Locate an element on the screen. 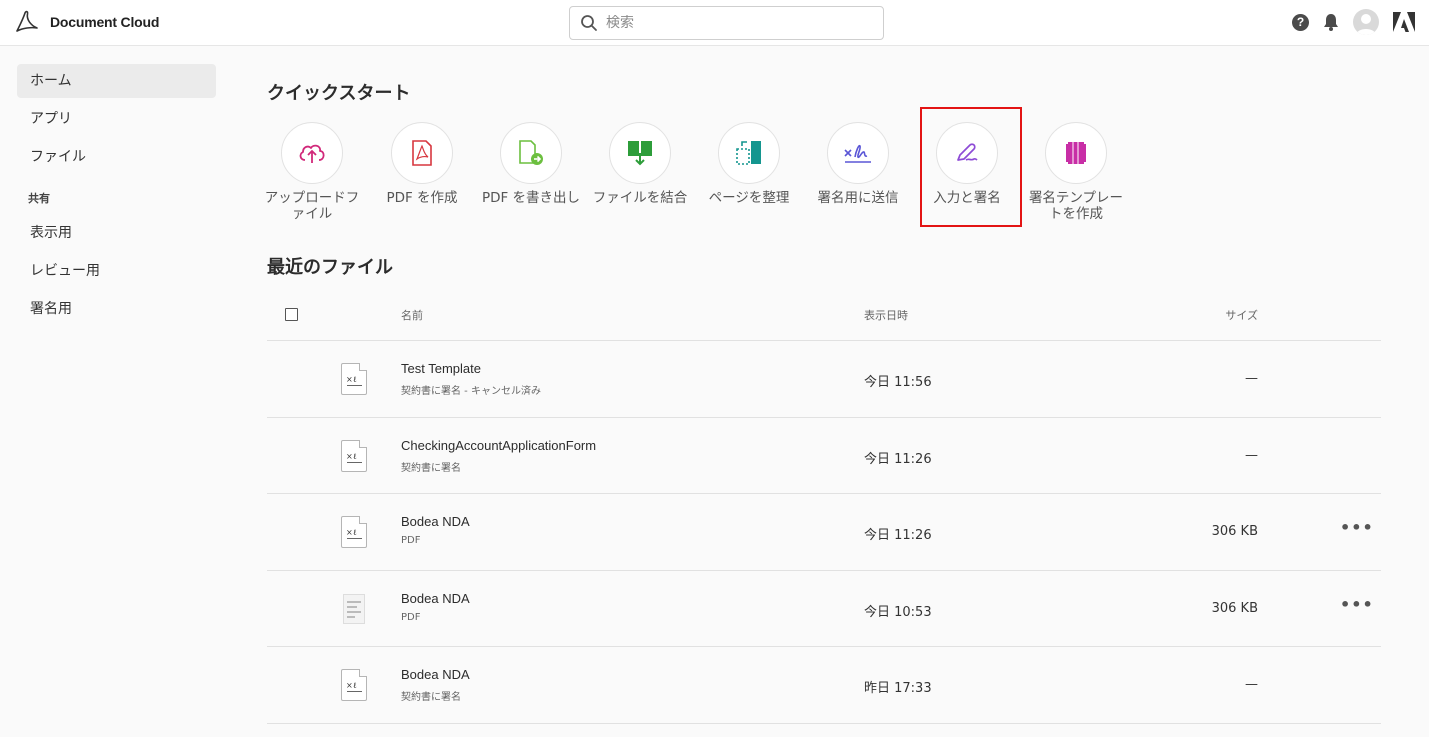  signature-template-icon is located at coordinates (1076, 153).